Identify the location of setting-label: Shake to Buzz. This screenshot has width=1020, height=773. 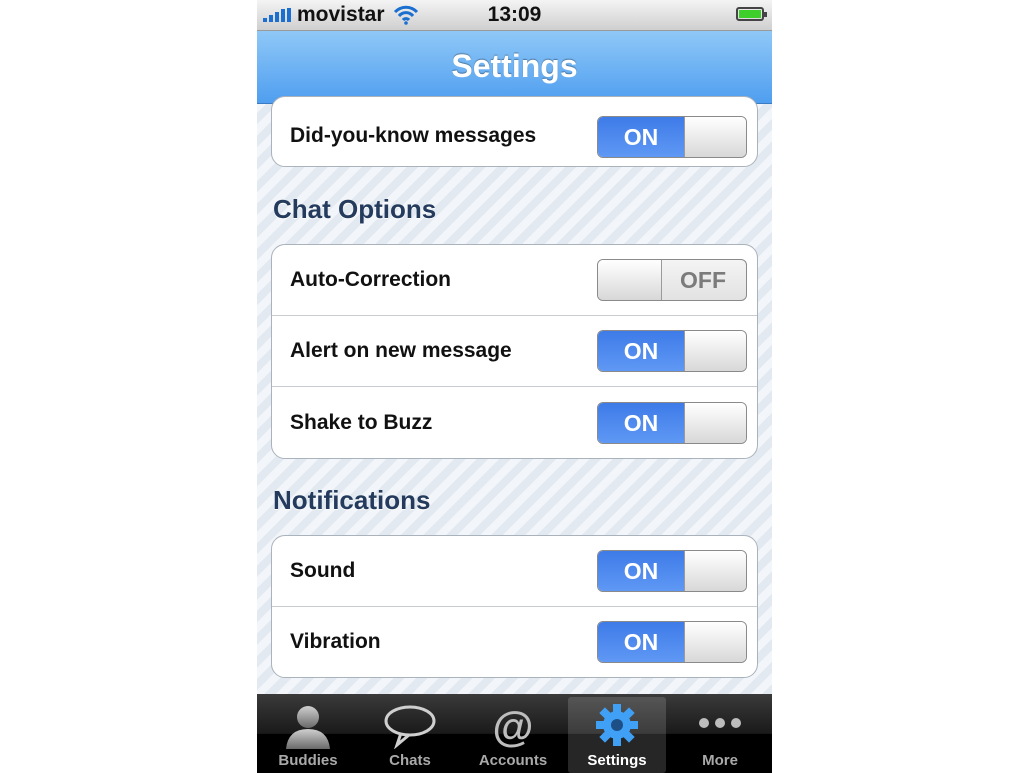
(361, 422).